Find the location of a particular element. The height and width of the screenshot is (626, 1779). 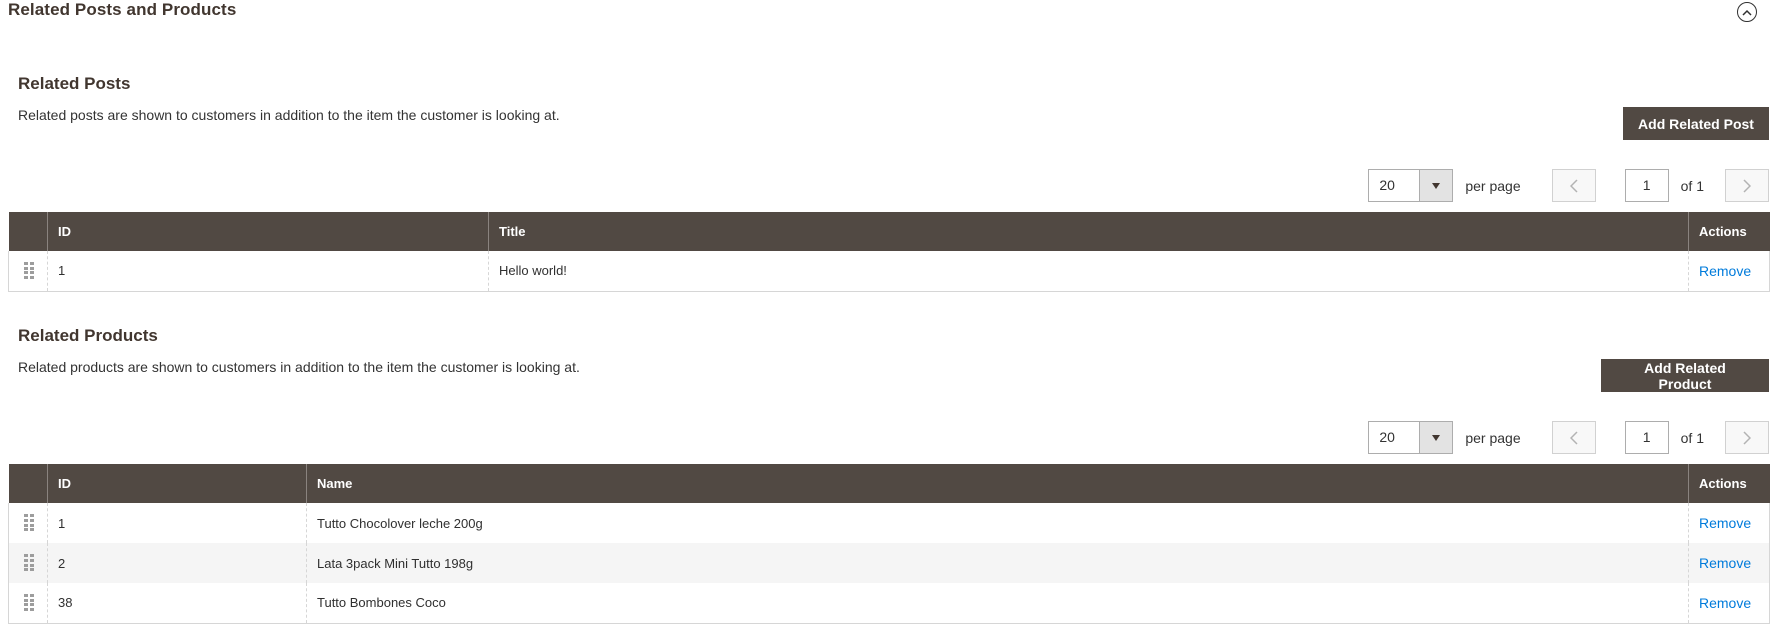

related-products-pager: 20 per page 1 of 1 is located at coordinates (1568, 437).